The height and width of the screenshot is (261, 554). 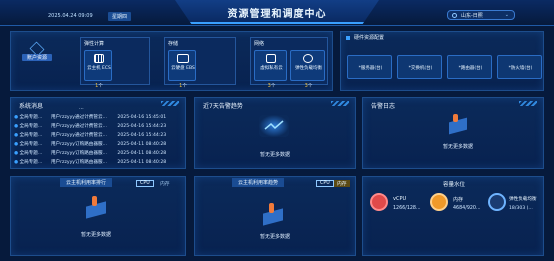 I want to click on capacity-title: 容量水位, so click(x=453, y=185).